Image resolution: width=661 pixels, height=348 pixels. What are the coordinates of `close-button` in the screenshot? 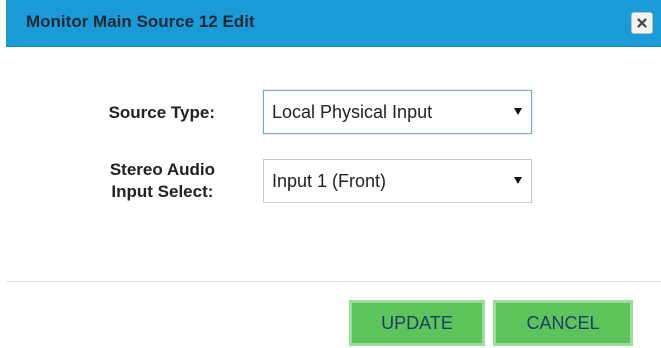 It's located at (642, 23).